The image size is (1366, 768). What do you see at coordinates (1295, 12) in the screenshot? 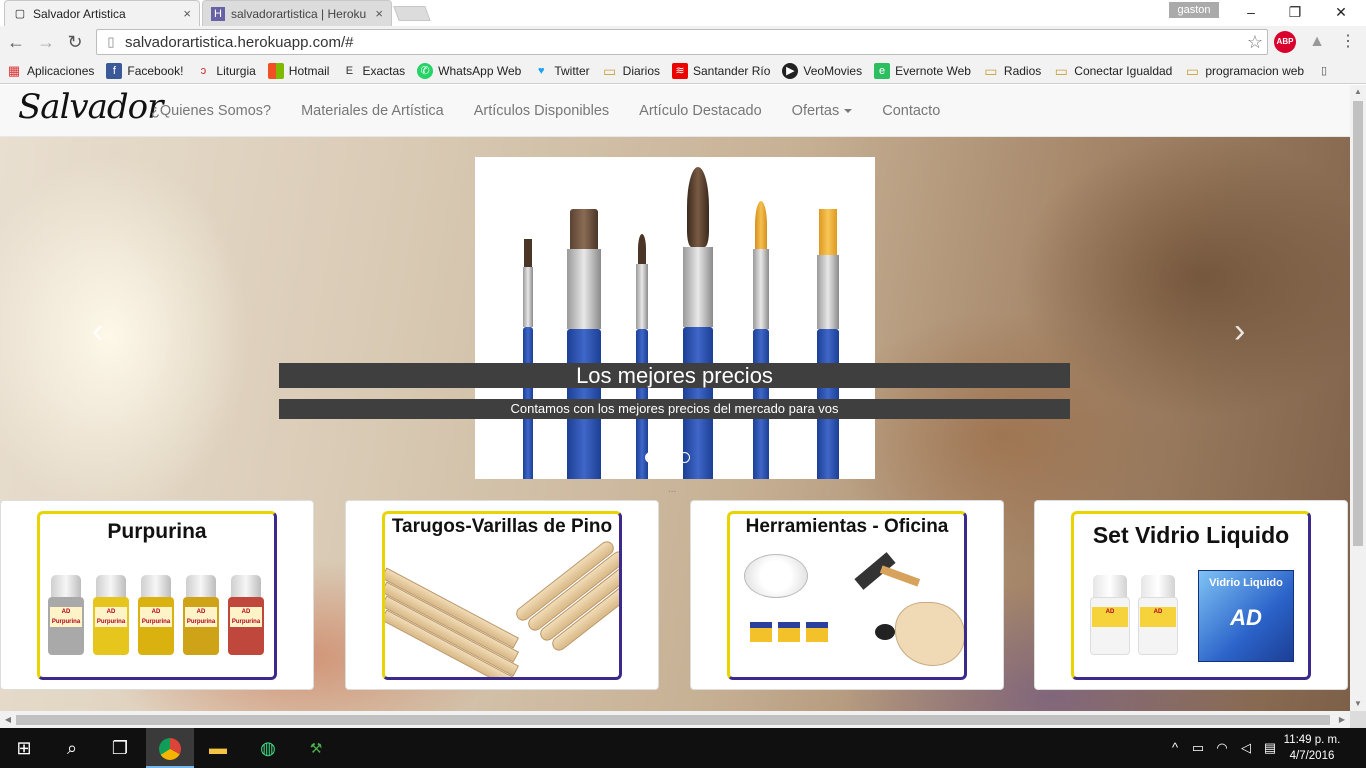
I see `restore-button: ❐` at bounding box center [1295, 12].